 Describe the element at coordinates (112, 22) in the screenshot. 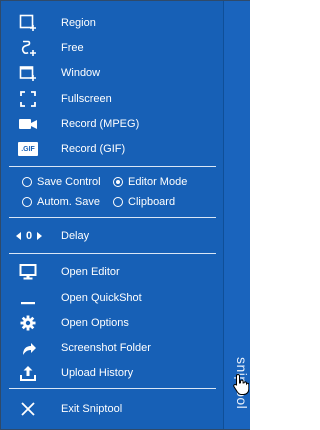

I see `menu-item-region: Region` at that location.